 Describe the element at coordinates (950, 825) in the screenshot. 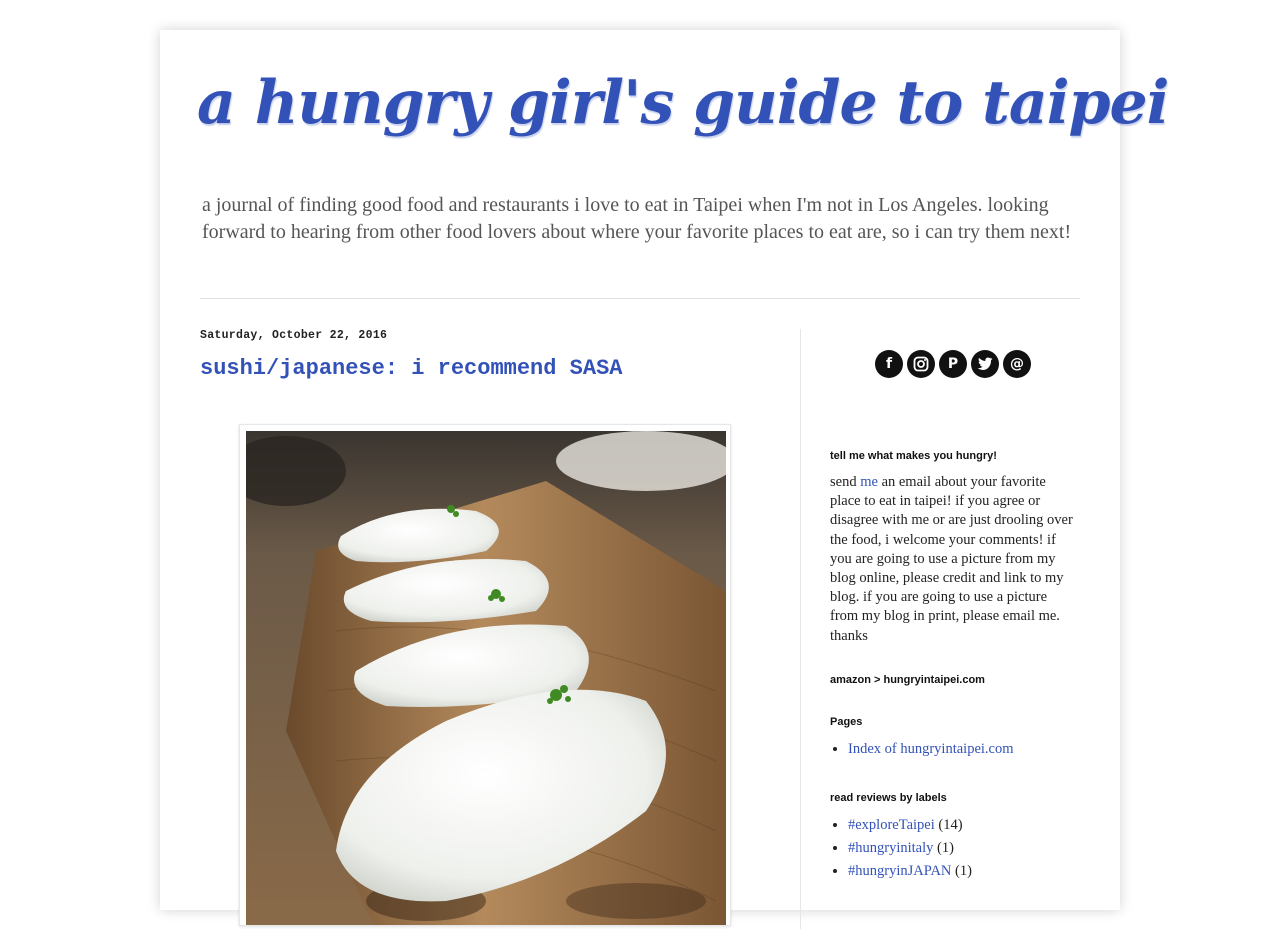

I see `label-count: (14)` at that location.